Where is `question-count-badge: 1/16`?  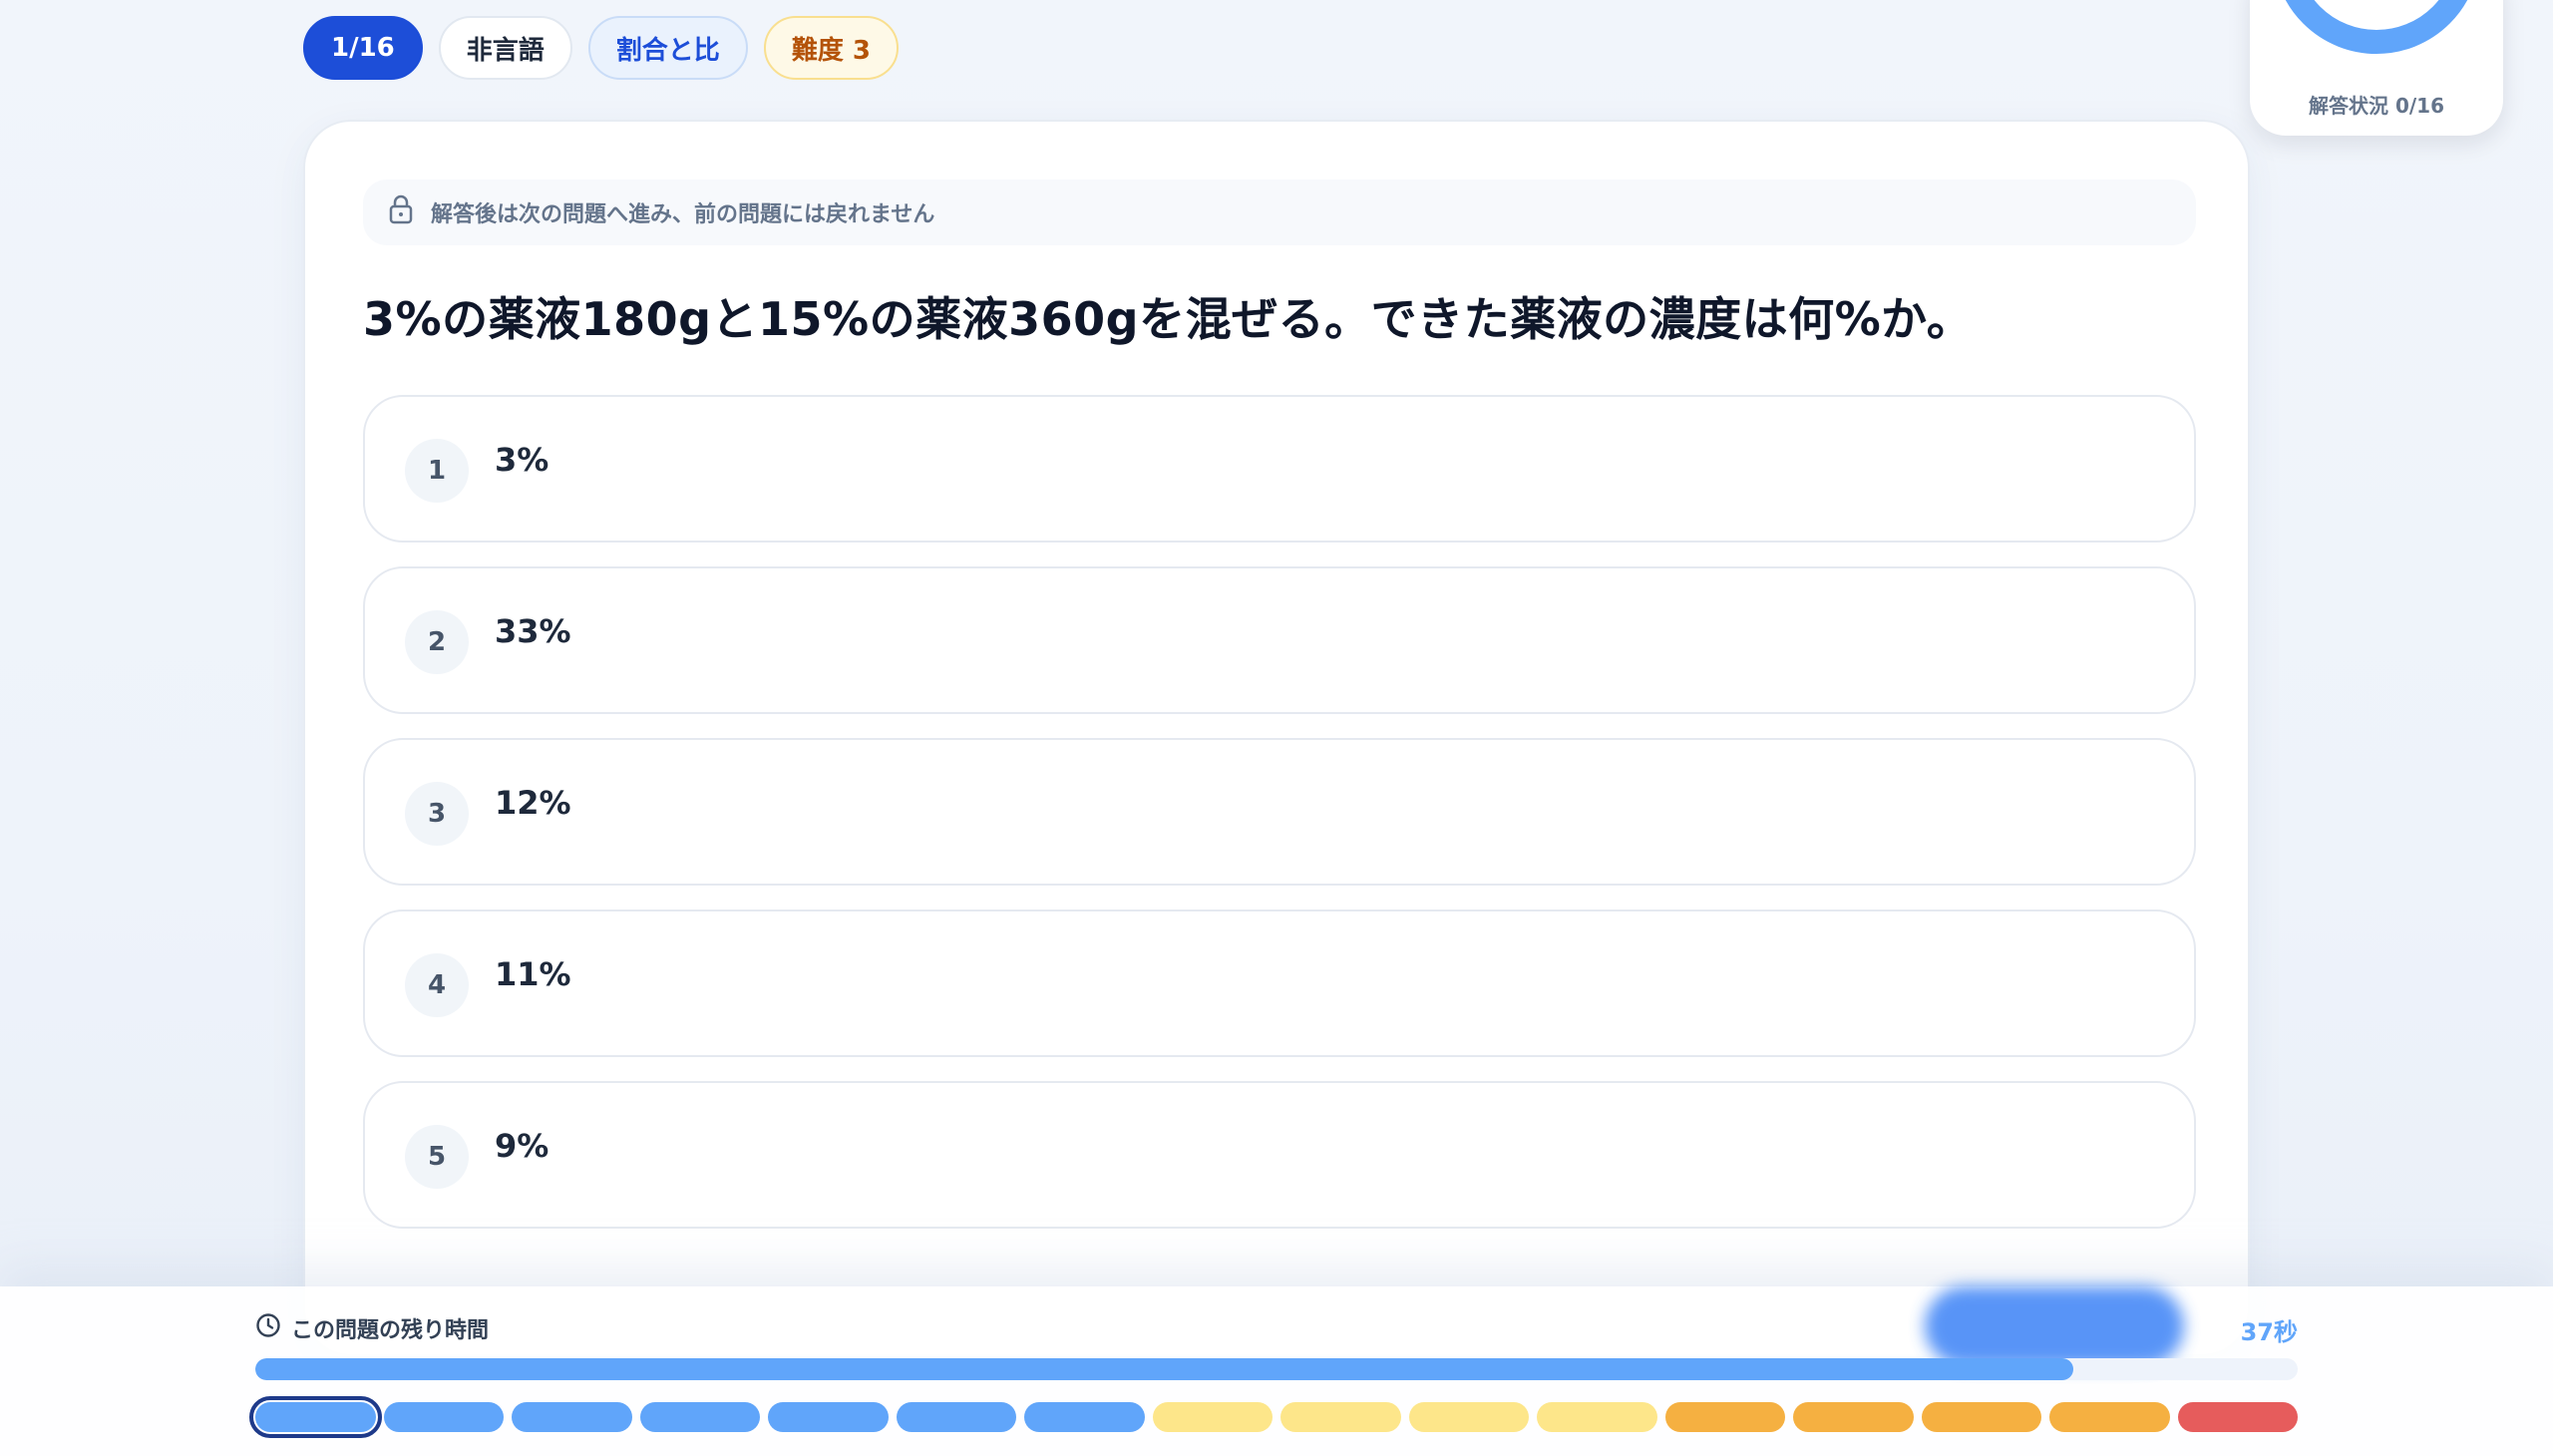 question-count-badge: 1/16 is located at coordinates (363, 48).